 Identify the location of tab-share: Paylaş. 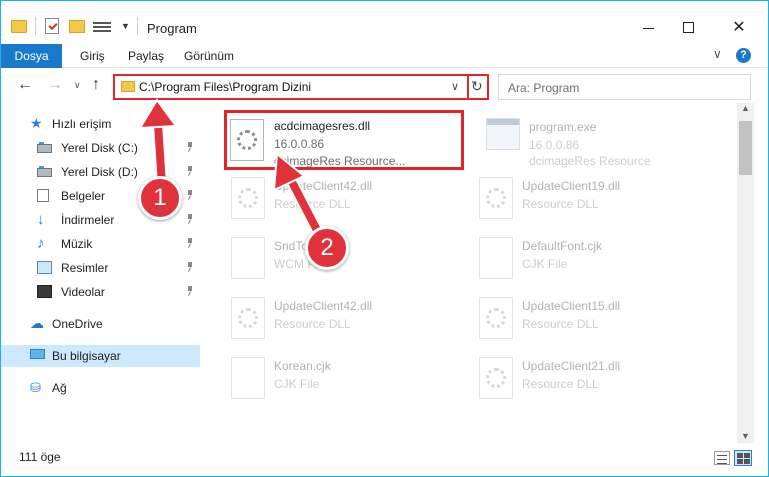
(146, 56).